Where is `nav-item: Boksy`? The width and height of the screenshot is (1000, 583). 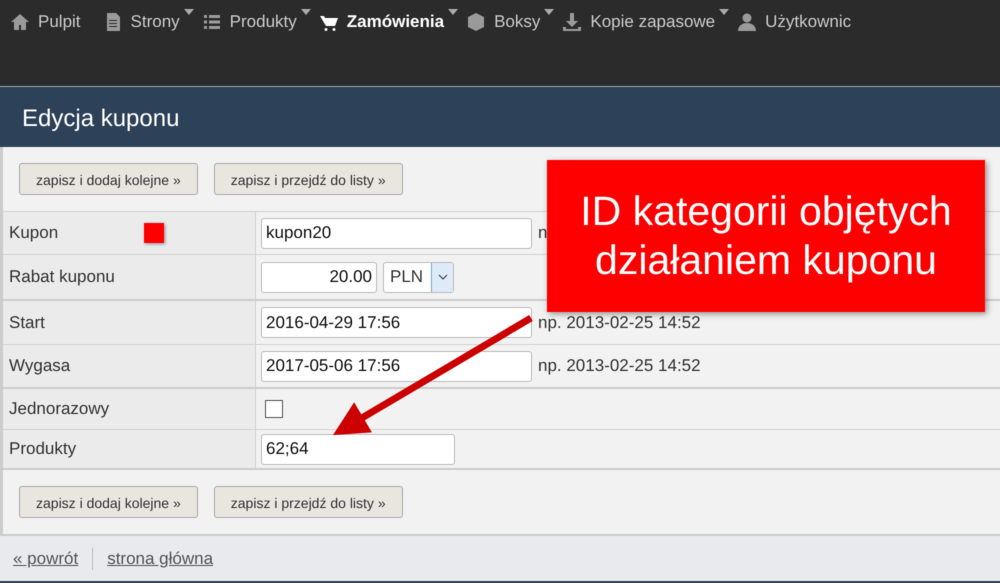
nav-item: Boksy is located at coordinates (504, 22).